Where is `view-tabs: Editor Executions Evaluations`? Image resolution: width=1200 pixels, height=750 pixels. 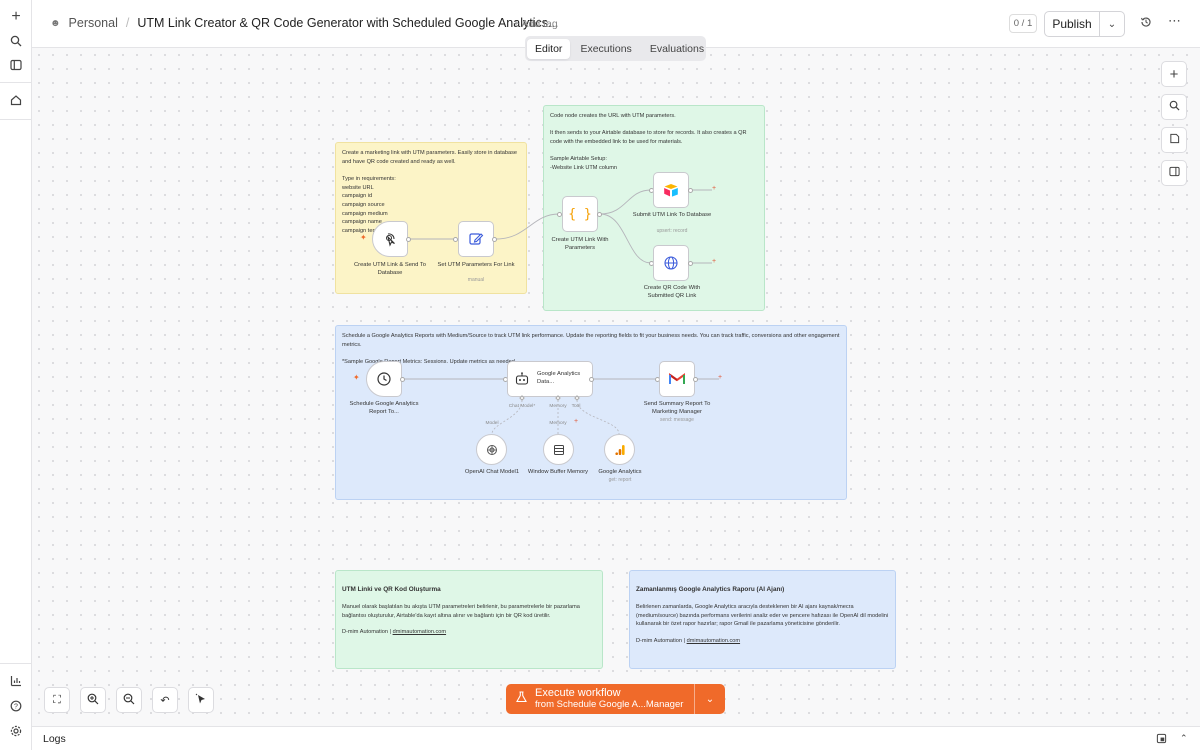 view-tabs: Editor Executions Evaluations is located at coordinates (615, 48).